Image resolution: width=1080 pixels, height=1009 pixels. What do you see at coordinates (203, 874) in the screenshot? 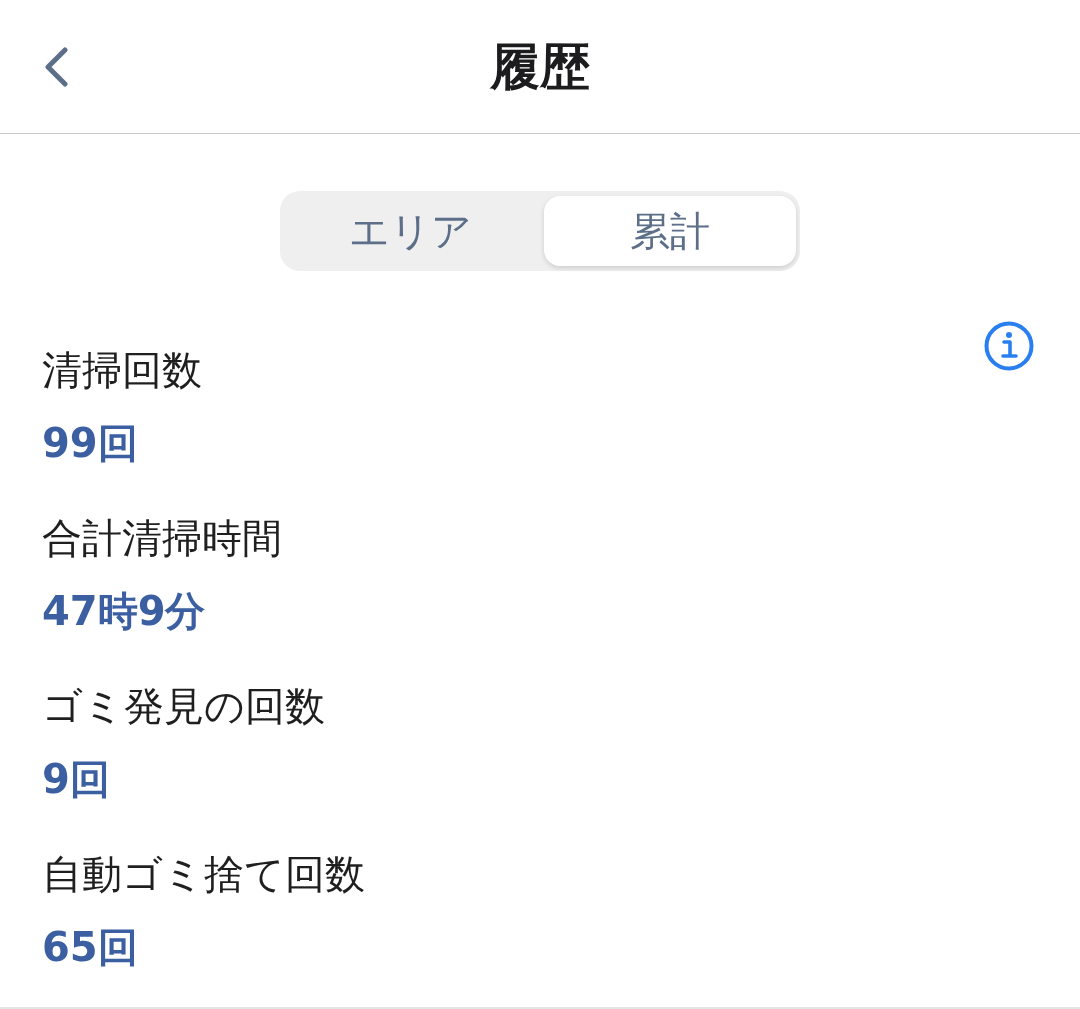
I see `stat-label: 自動ゴミ捨て回数` at bounding box center [203, 874].